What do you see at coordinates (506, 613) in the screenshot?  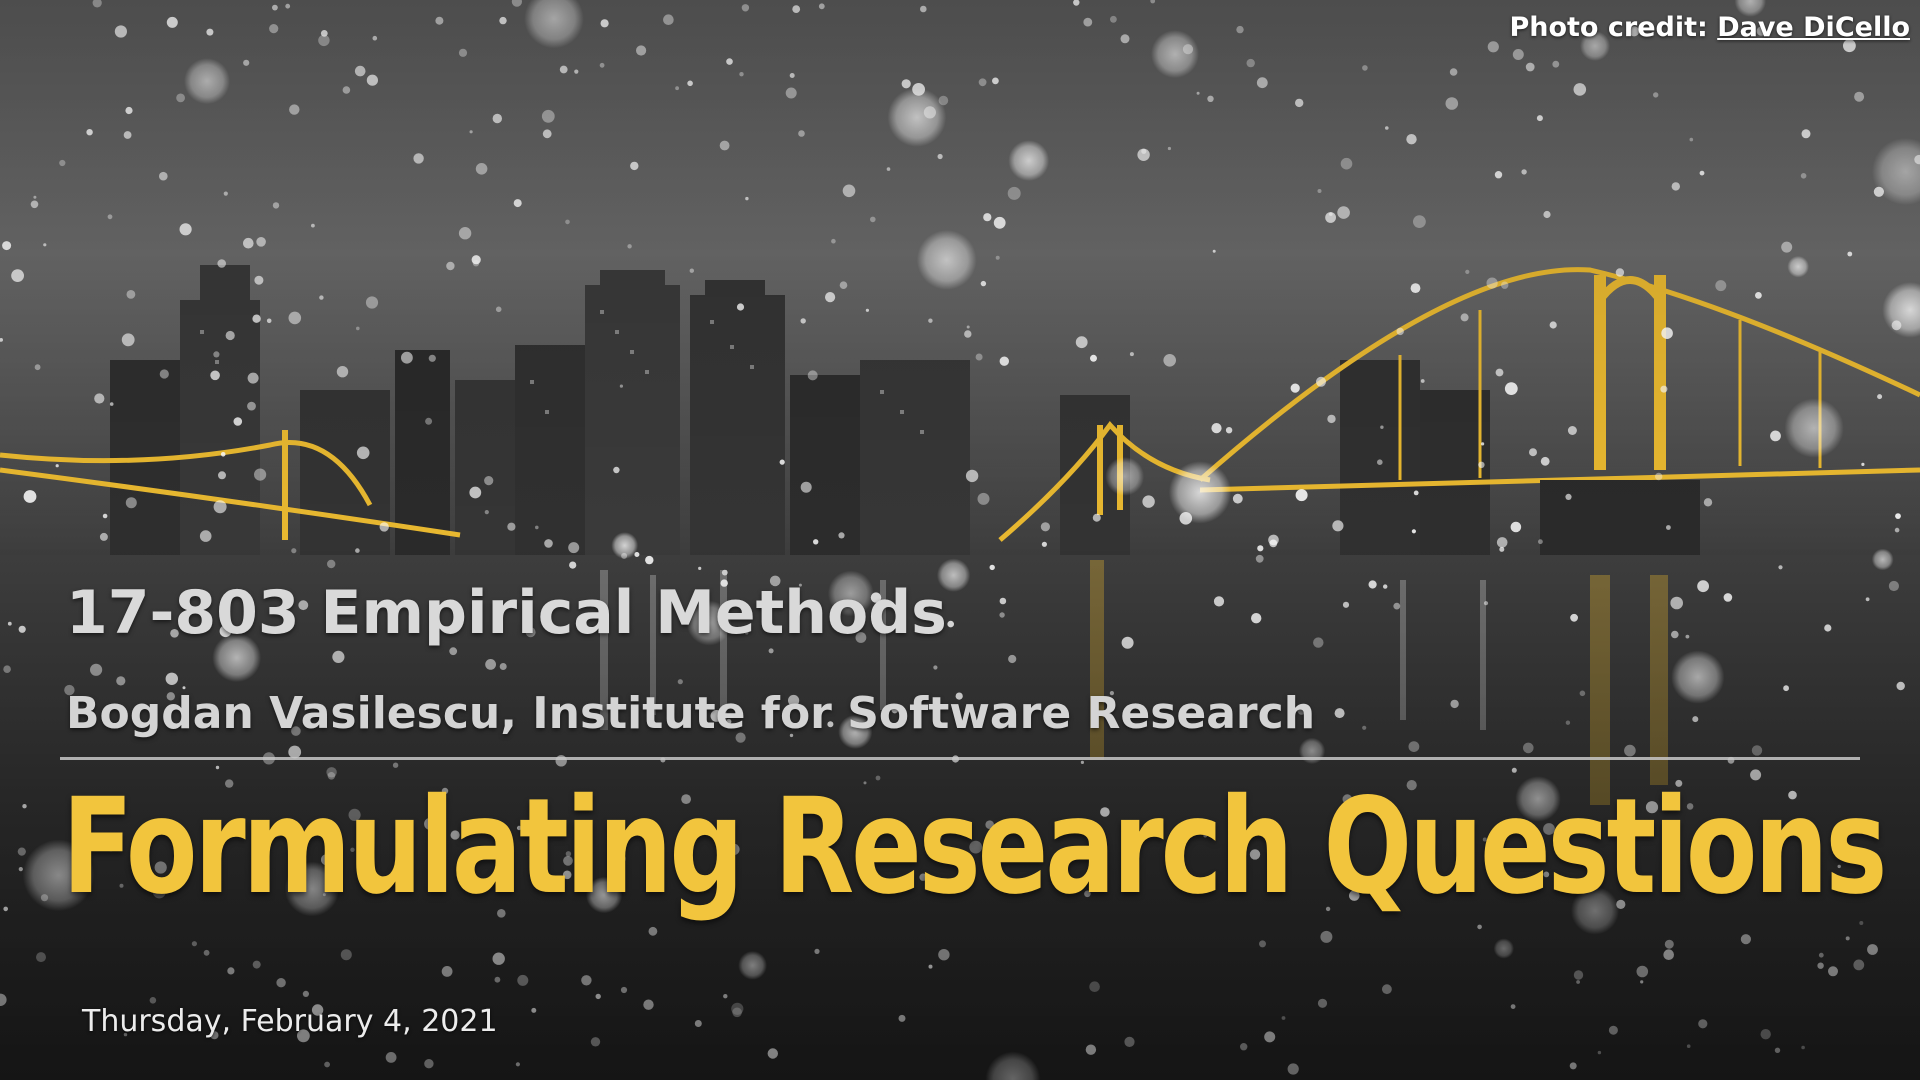 I see `course-title: 17-803 Empirical Methods` at bounding box center [506, 613].